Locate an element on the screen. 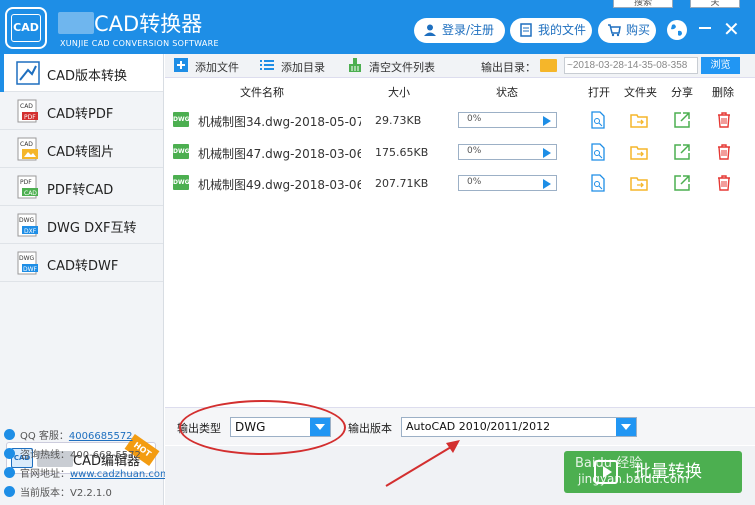 This screenshot has width=755, height=505. progress-text: 0% is located at coordinates (474, 119).